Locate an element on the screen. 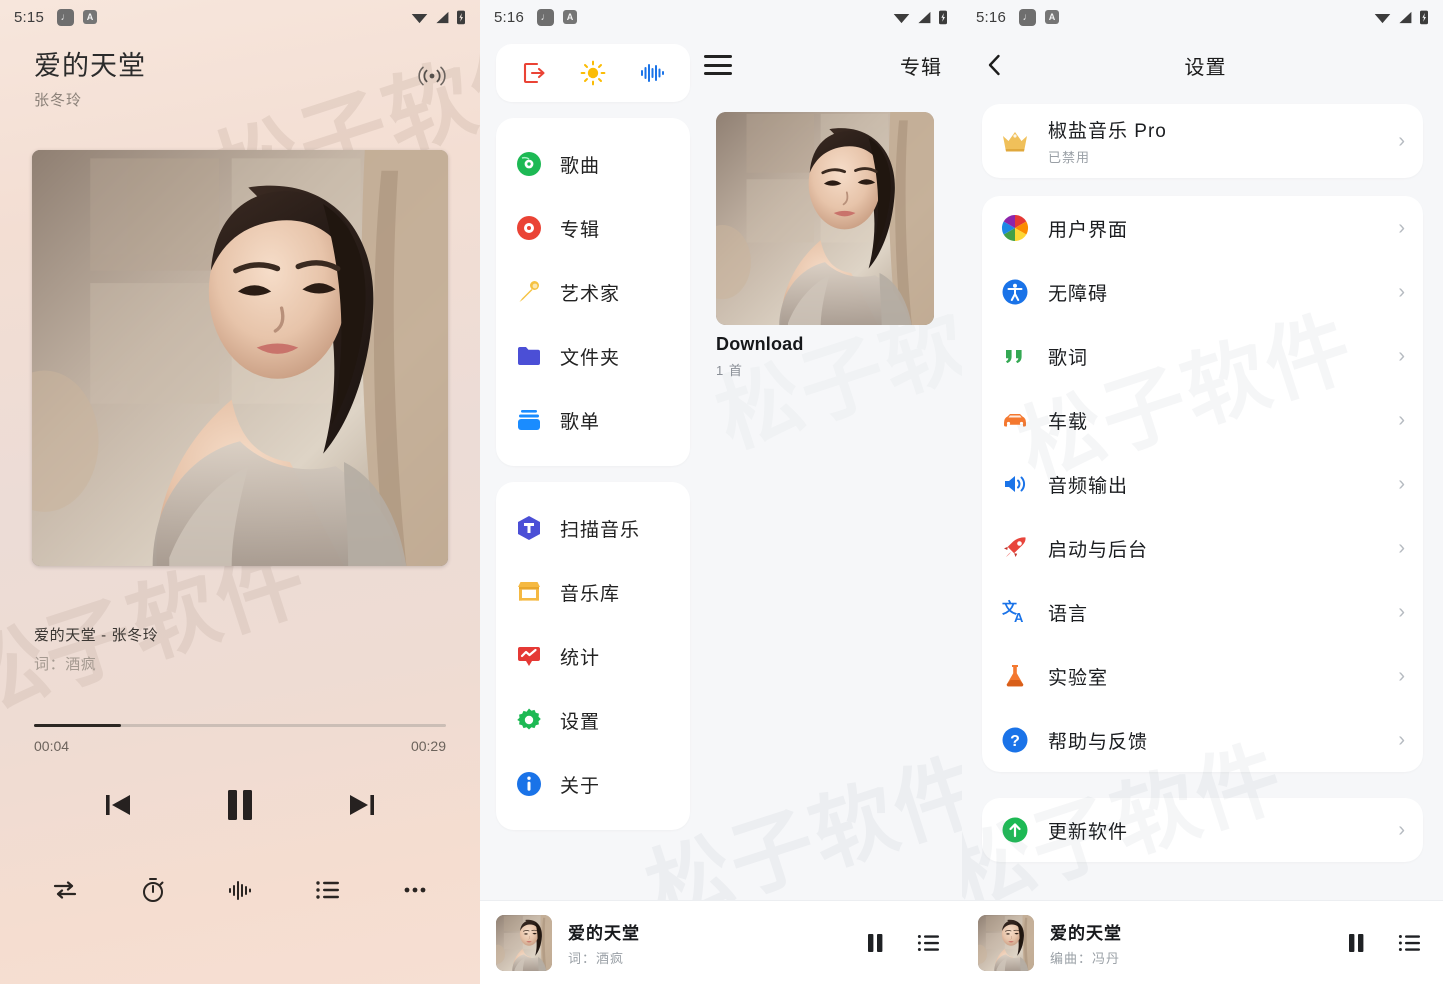 The image size is (1443, 984). settings-row-lyrics: 歌词 › is located at coordinates (1202, 356).